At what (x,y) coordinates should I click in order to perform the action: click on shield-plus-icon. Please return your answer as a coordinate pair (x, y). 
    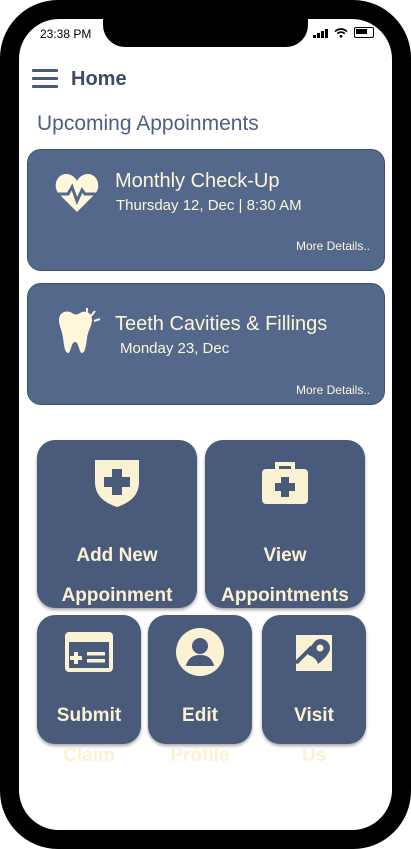
    Looking at the image, I should click on (117, 483).